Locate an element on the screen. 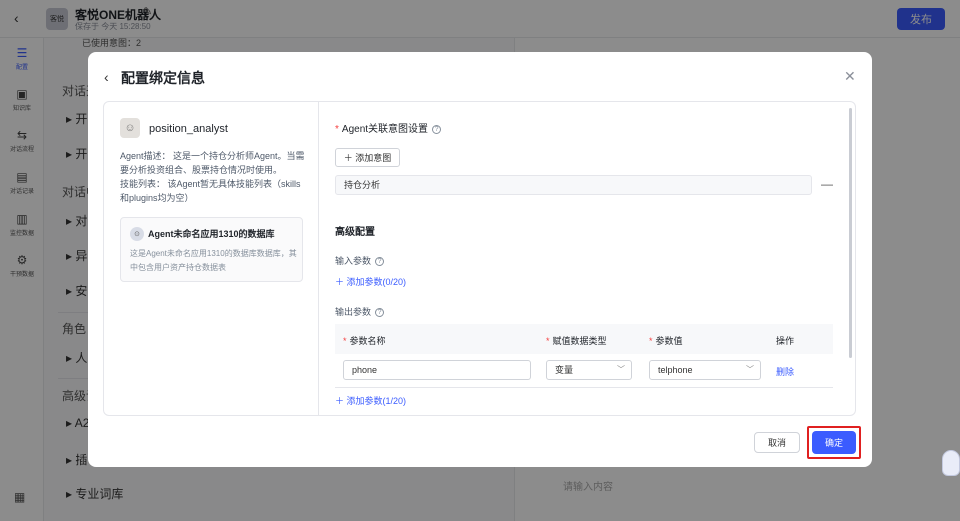 The image size is (960, 521). add-output-param-link: ＋ 添加参数(1/20) is located at coordinates (370, 400).